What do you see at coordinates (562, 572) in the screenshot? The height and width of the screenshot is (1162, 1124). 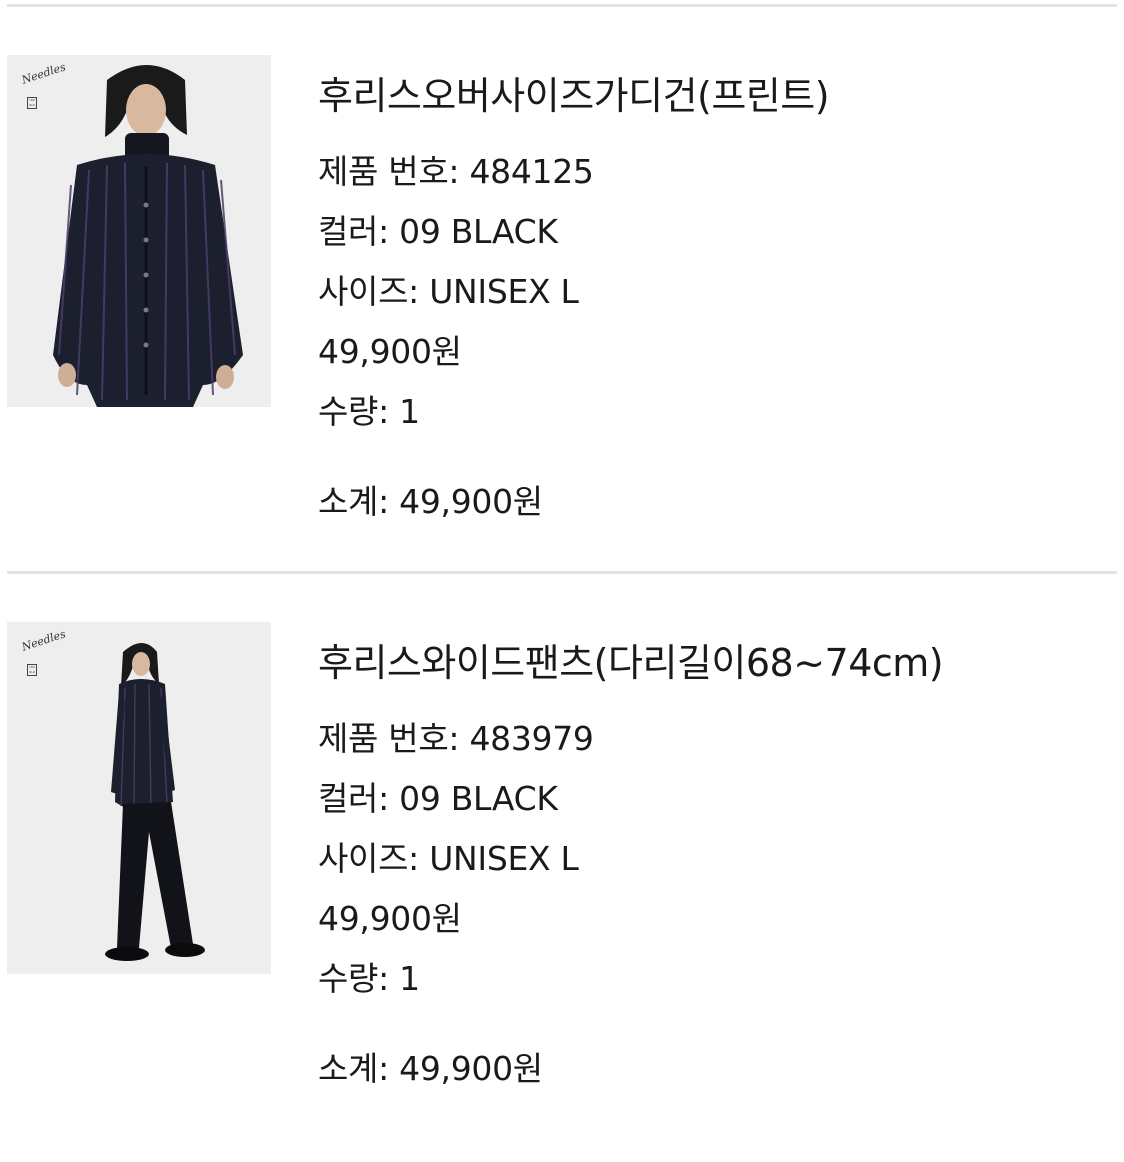 I see `divider-middle` at bounding box center [562, 572].